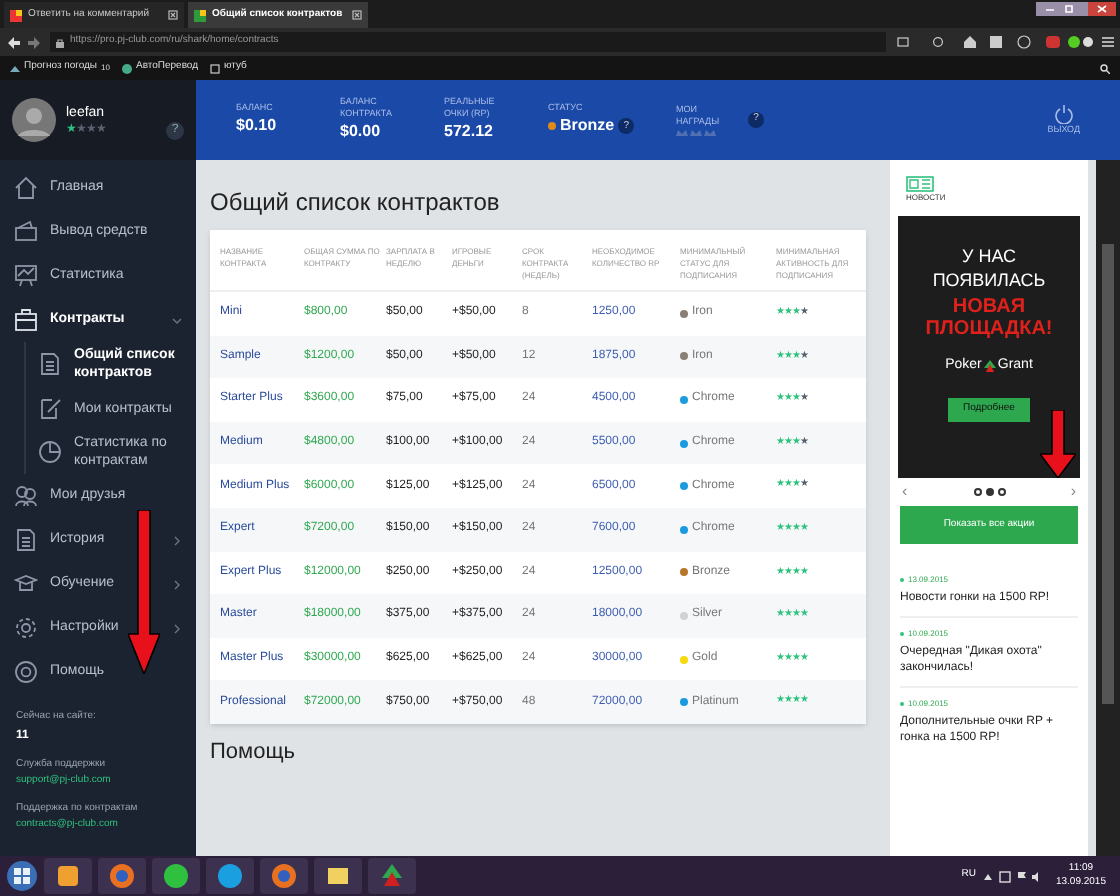 The height and width of the screenshot is (896, 1120). I want to click on awards-icon, so click(696, 132).